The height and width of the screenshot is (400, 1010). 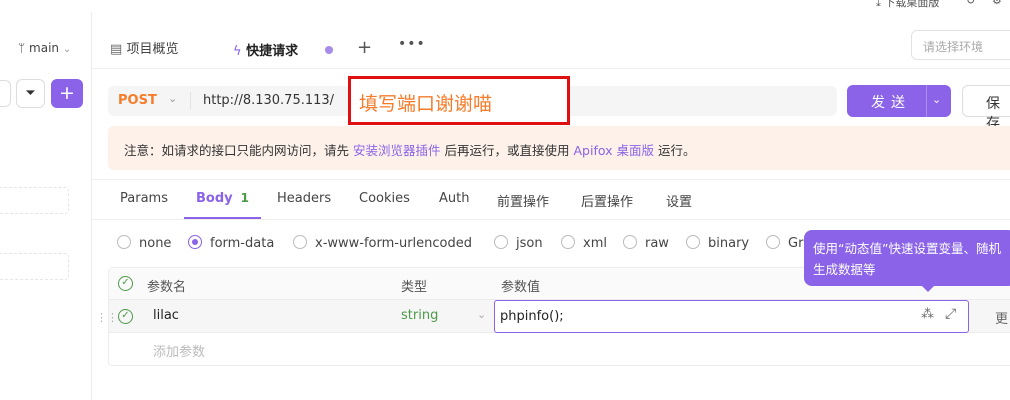 I want to click on radio-checked-icon, so click(x=195, y=242).